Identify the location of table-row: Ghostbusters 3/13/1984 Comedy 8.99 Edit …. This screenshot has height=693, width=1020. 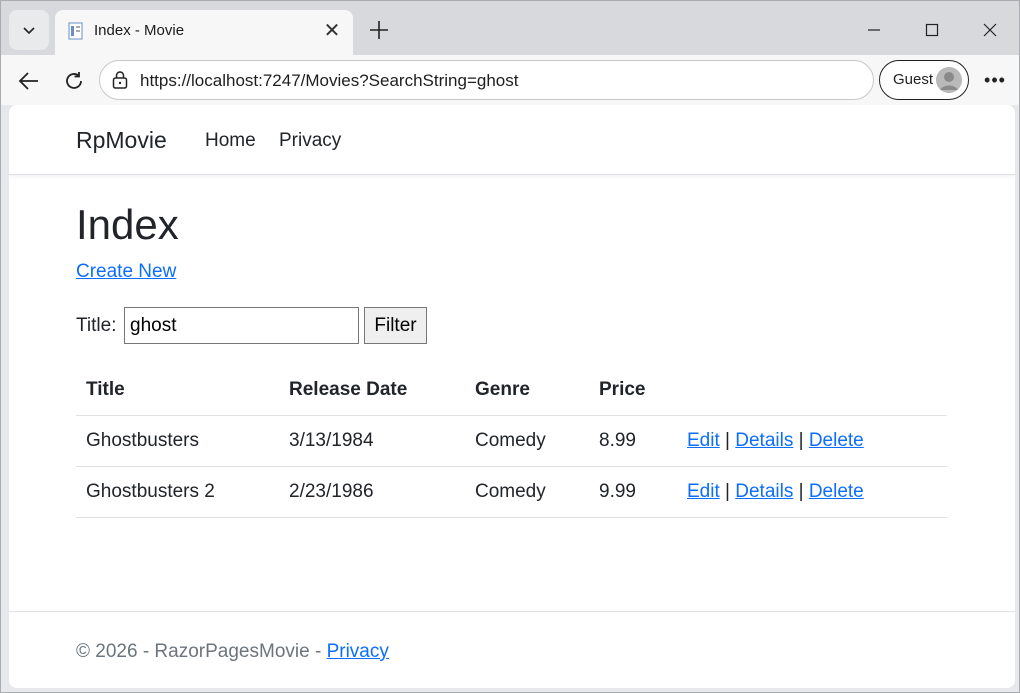
(511, 441).